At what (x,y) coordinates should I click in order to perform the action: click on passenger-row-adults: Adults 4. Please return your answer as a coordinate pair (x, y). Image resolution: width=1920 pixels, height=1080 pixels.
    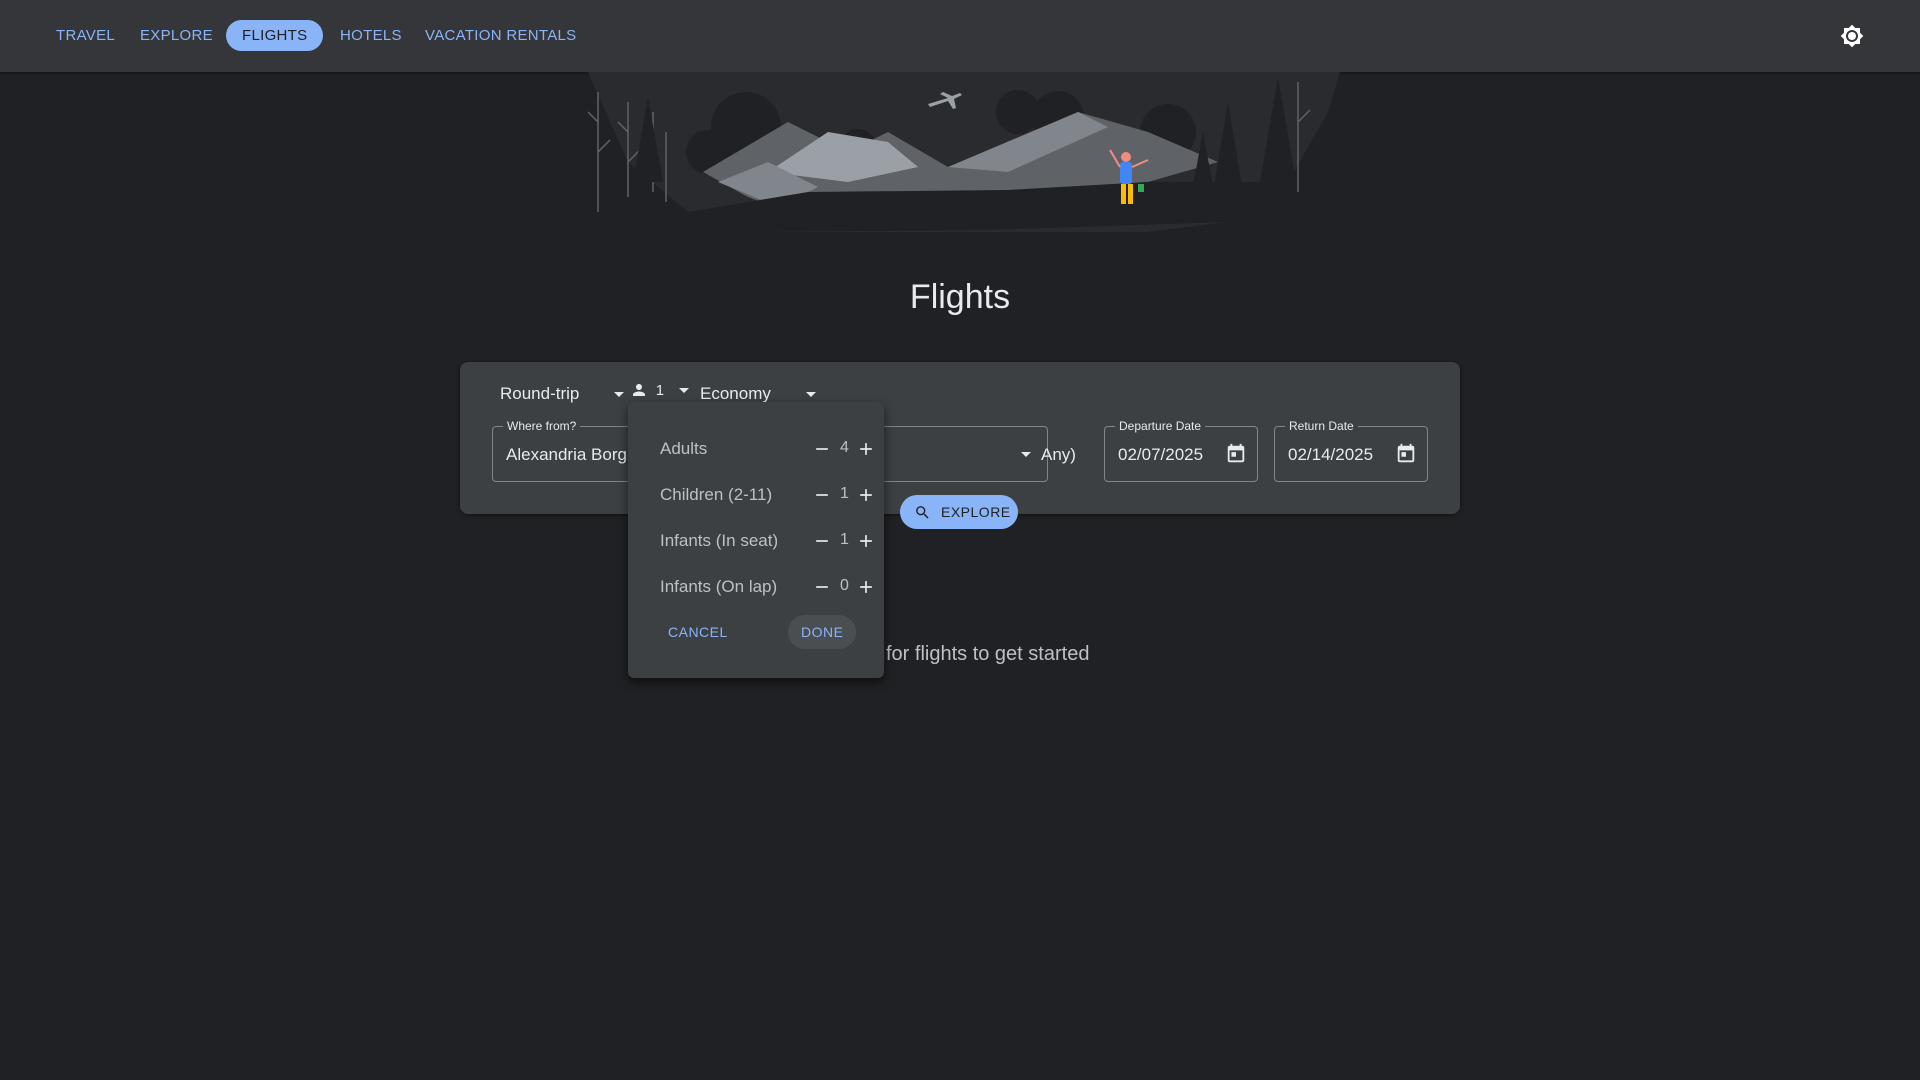
    Looking at the image, I should click on (766, 449).